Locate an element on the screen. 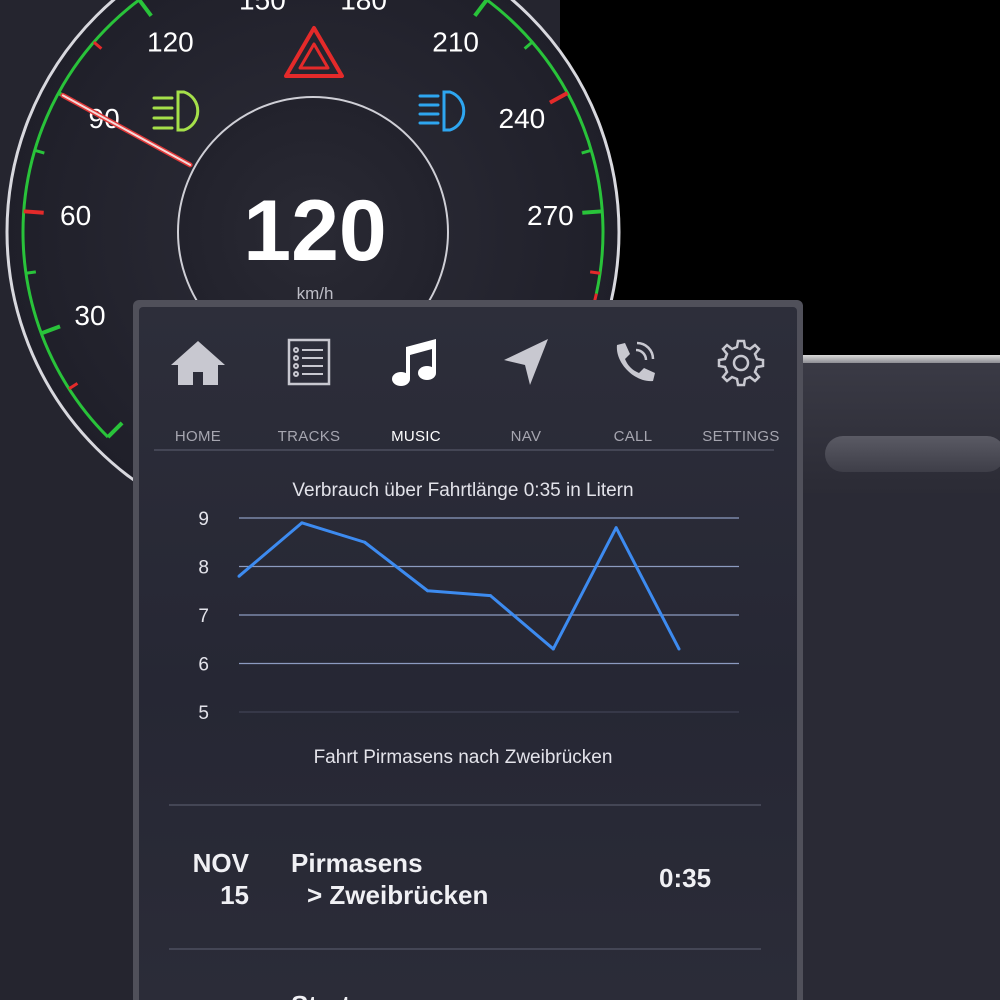 The width and height of the screenshot is (1000, 1000). home-icon is located at coordinates (198, 363).